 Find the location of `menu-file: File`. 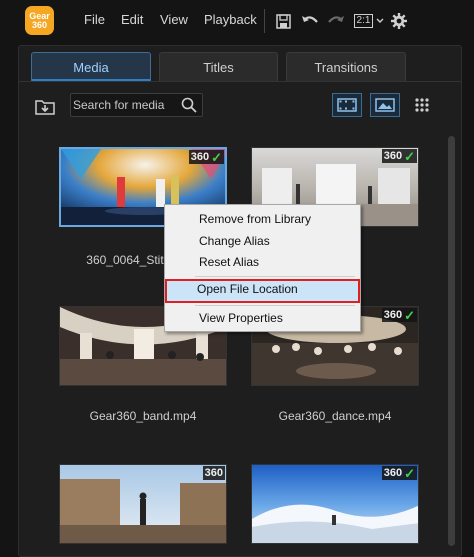

menu-file: File is located at coordinates (94, 19).